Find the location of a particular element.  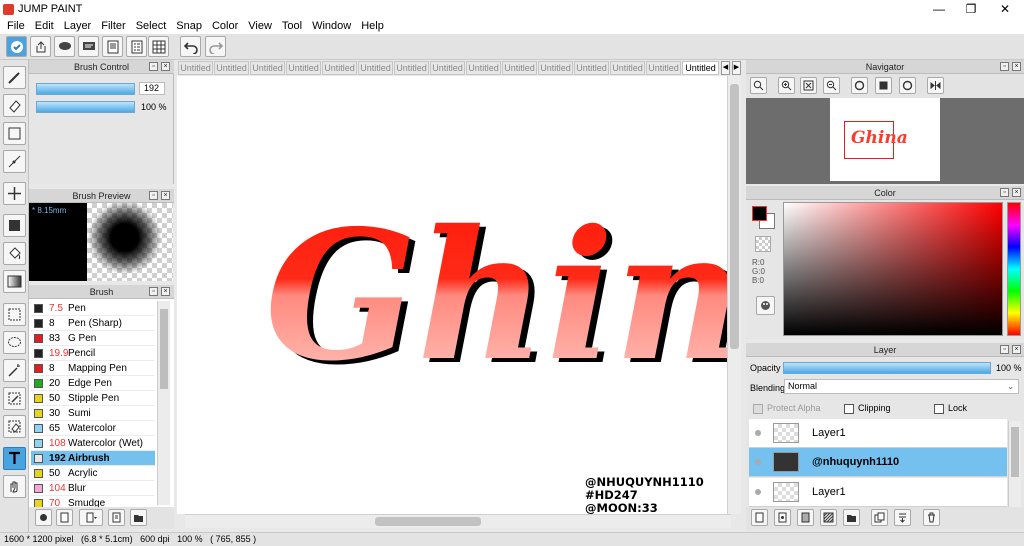

new-screentone-layer-button is located at coordinates (828, 517).